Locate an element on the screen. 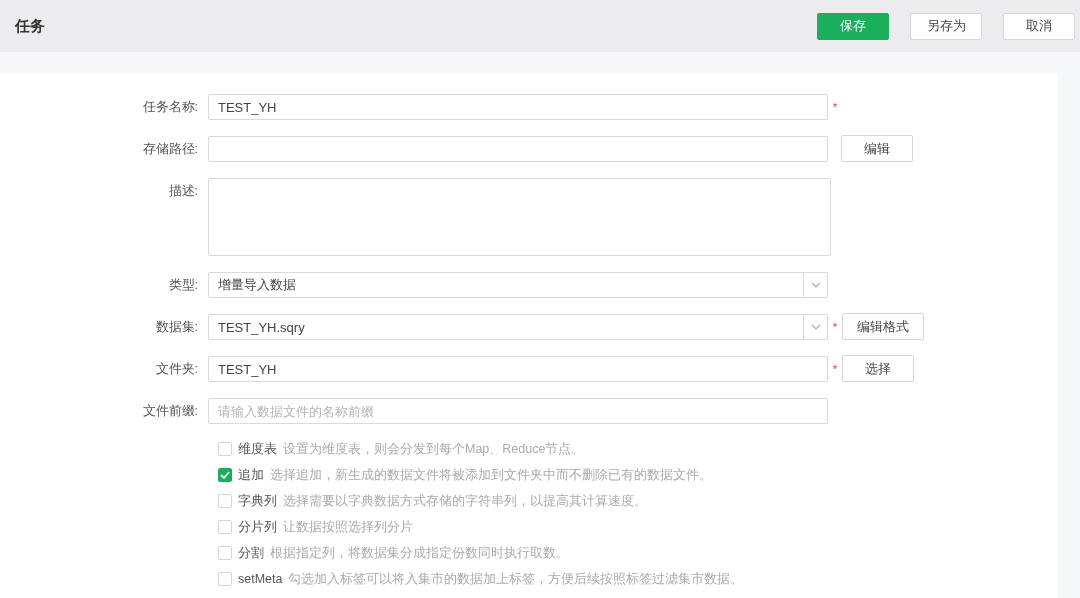 The image size is (1080, 598). field-label: 描述: is located at coordinates (183, 191).